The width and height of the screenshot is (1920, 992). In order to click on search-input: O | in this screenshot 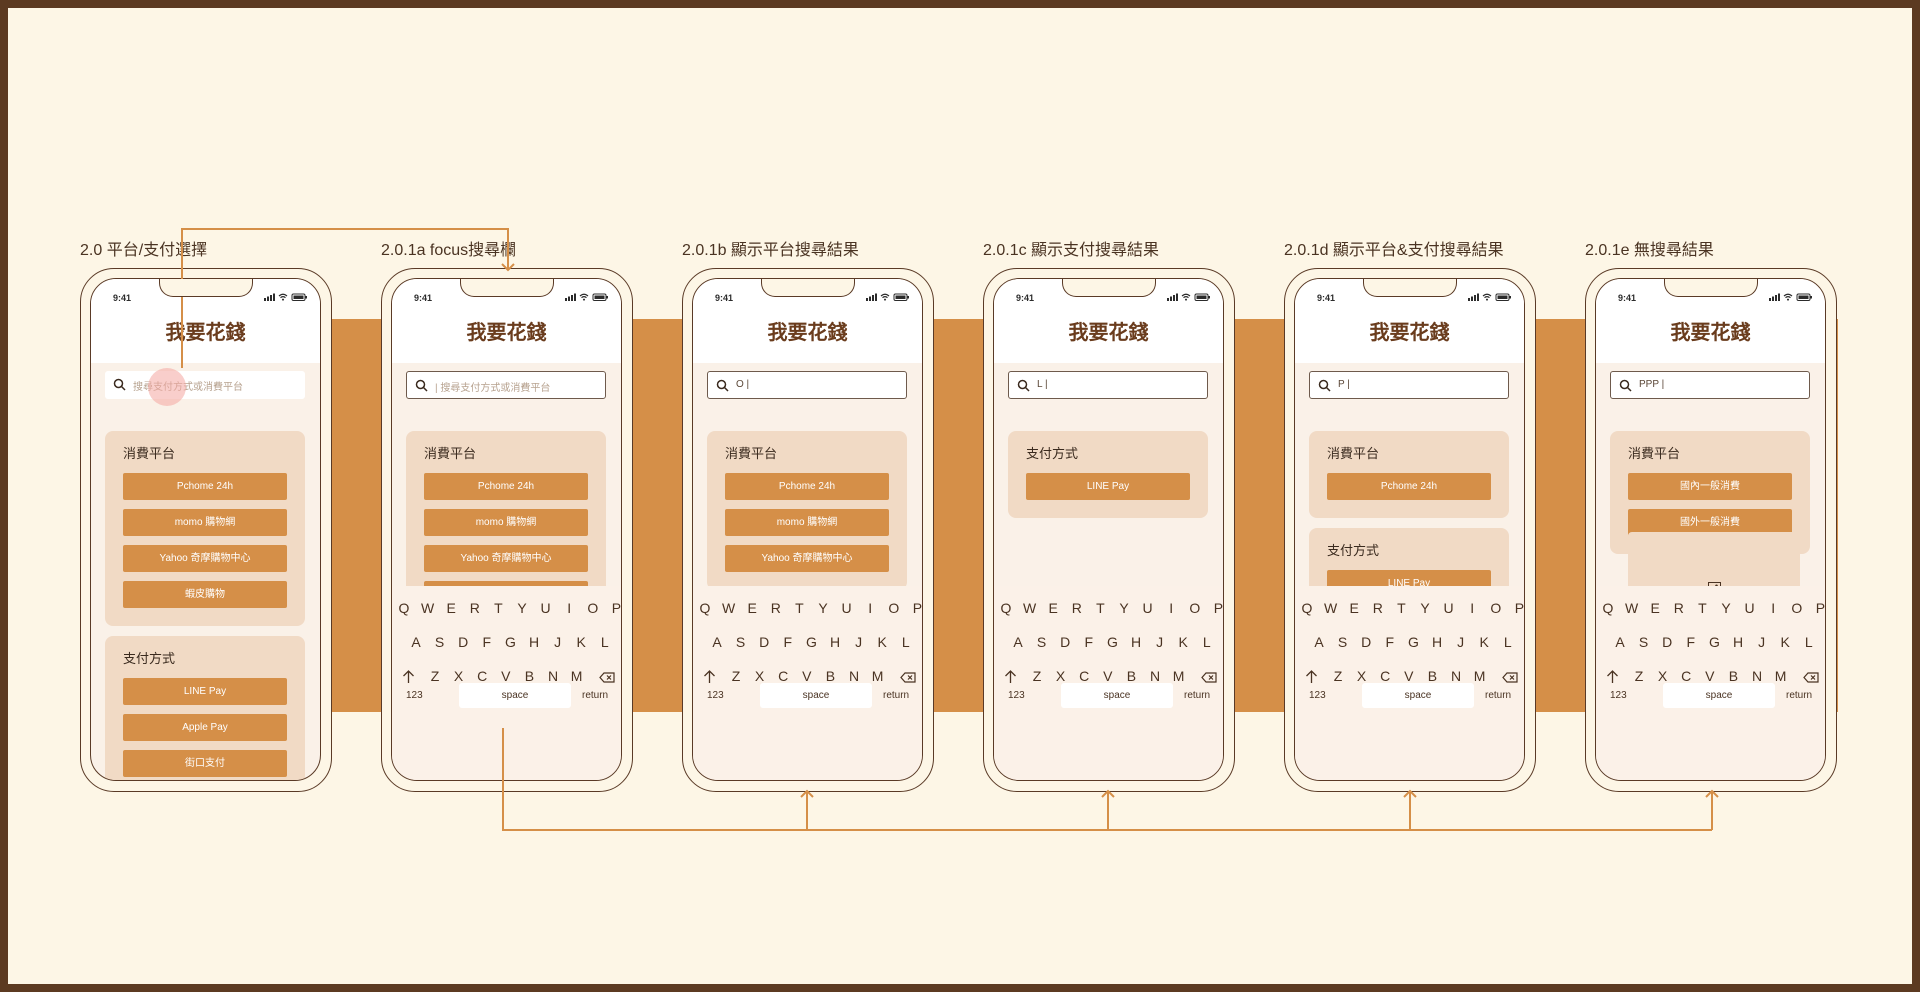, I will do `click(807, 385)`.